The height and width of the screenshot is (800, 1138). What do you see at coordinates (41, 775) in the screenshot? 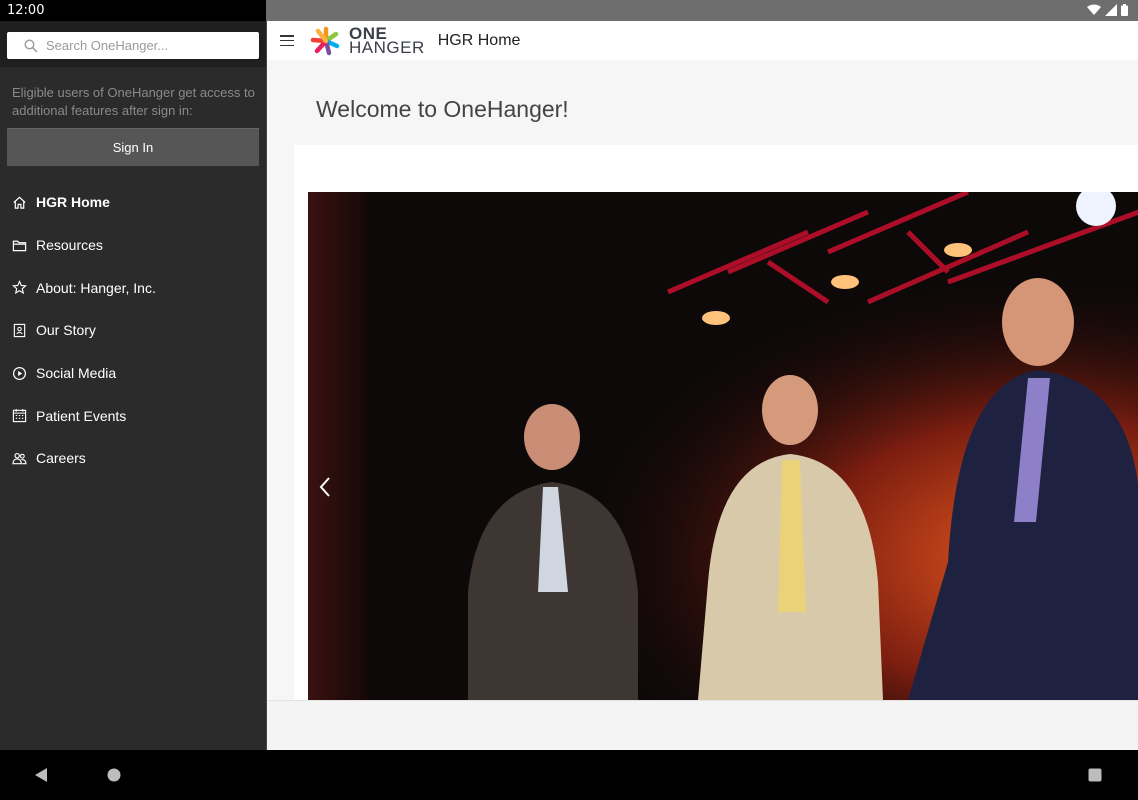
I see `back-icon` at bounding box center [41, 775].